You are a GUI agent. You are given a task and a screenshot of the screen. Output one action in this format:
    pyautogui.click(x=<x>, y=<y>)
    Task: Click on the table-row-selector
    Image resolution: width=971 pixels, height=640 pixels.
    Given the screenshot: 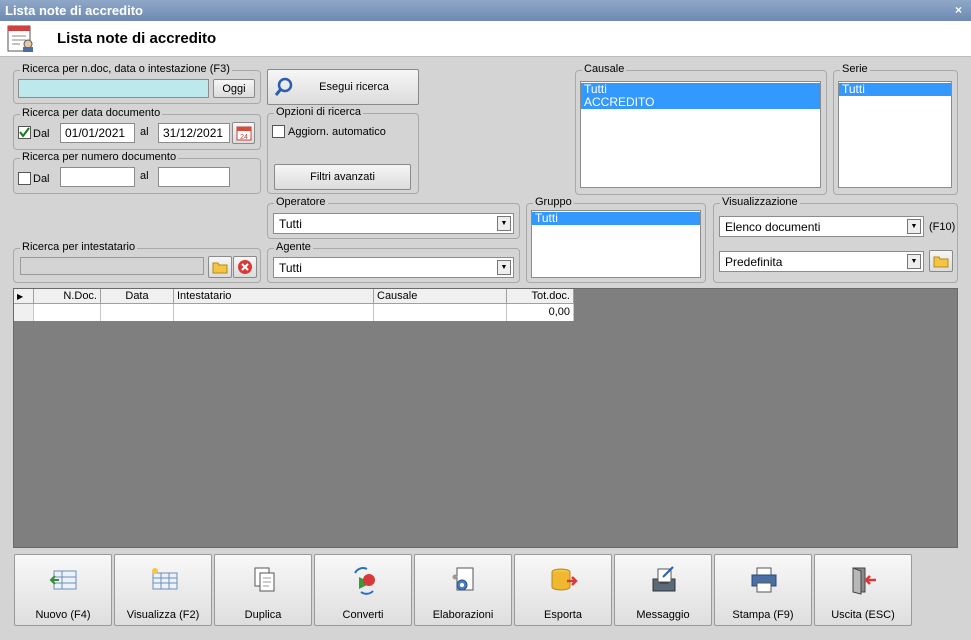 What is the action you would take?
    pyautogui.click(x=24, y=312)
    